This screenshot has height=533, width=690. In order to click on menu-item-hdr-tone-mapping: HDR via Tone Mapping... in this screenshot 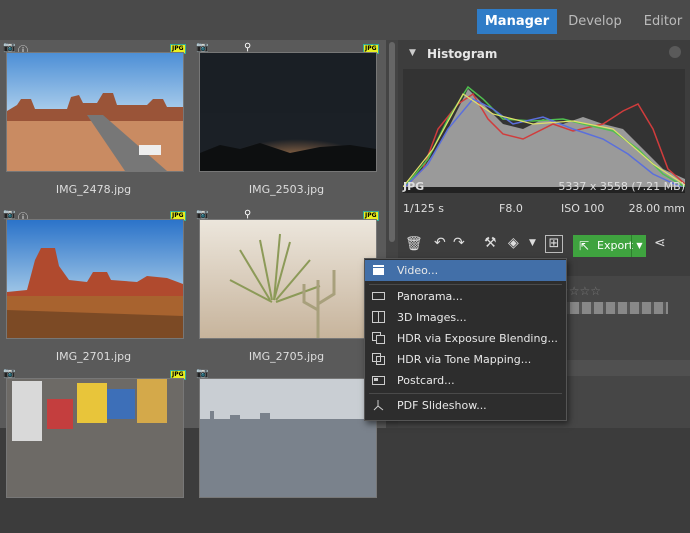, I will do `click(465, 359)`.